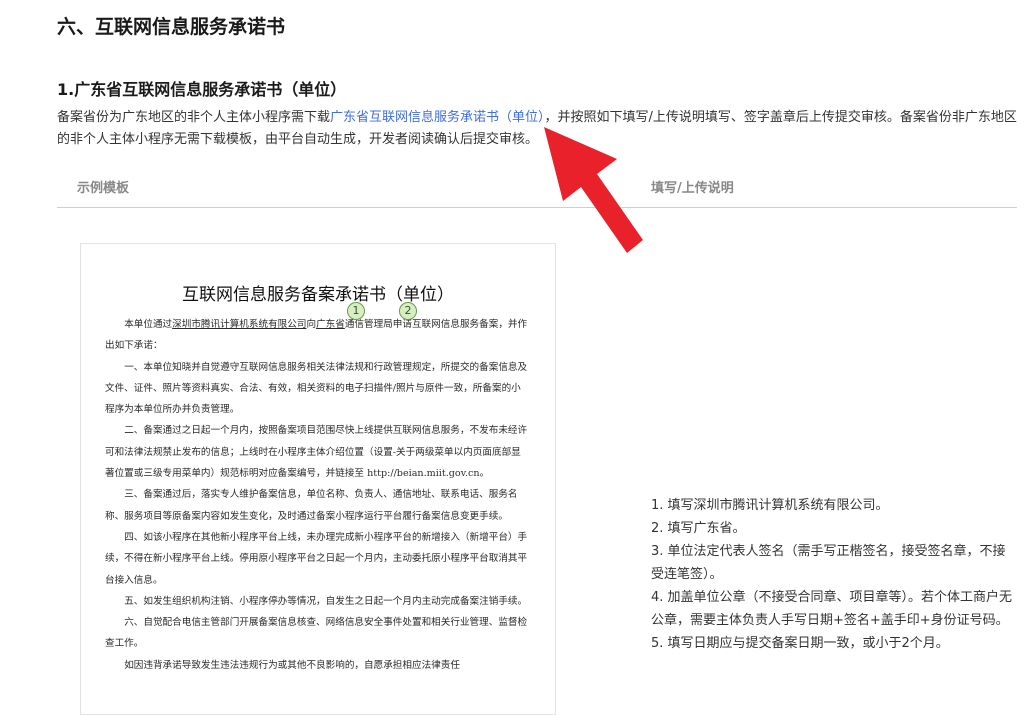  Describe the element at coordinates (828, 563) in the screenshot. I see `instruction-item: 3. 单位法定代表人签名（需手写正楷签名，接受签名章，不接受连笔签）。` at that location.